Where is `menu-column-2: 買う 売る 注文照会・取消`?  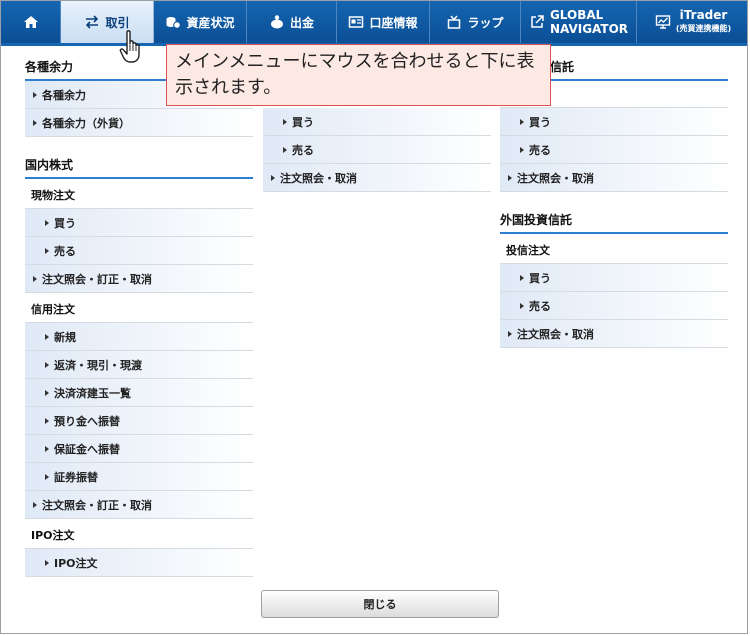 menu-column-2: 買う 売る 注文照会・取消 is located at coordinates (377, 150).